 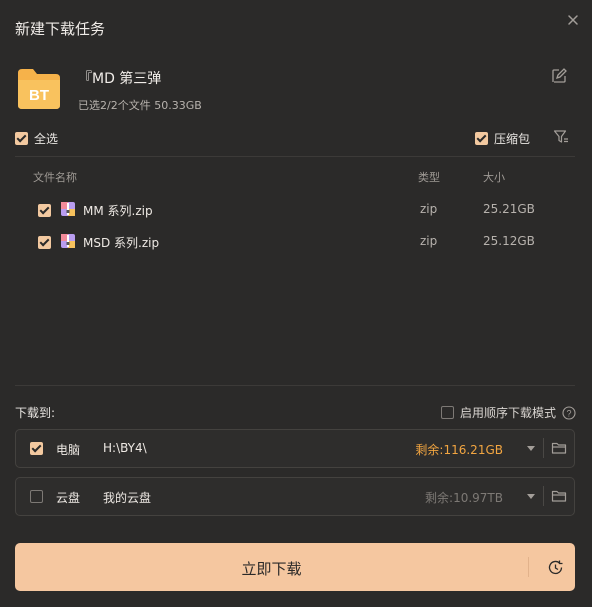 I want to click on file-size: 25.21GB, so click(x=509, y=209).